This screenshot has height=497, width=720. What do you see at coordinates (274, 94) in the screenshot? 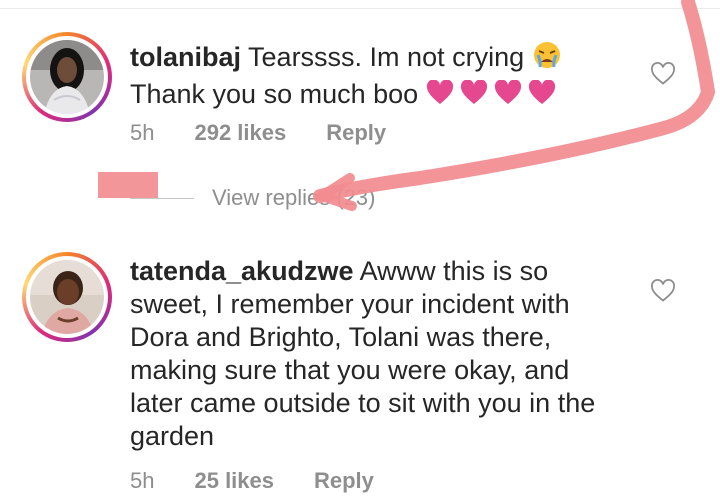
I see `comment-body-line2: Thank you so much boo` at bounding box center [274, 94].